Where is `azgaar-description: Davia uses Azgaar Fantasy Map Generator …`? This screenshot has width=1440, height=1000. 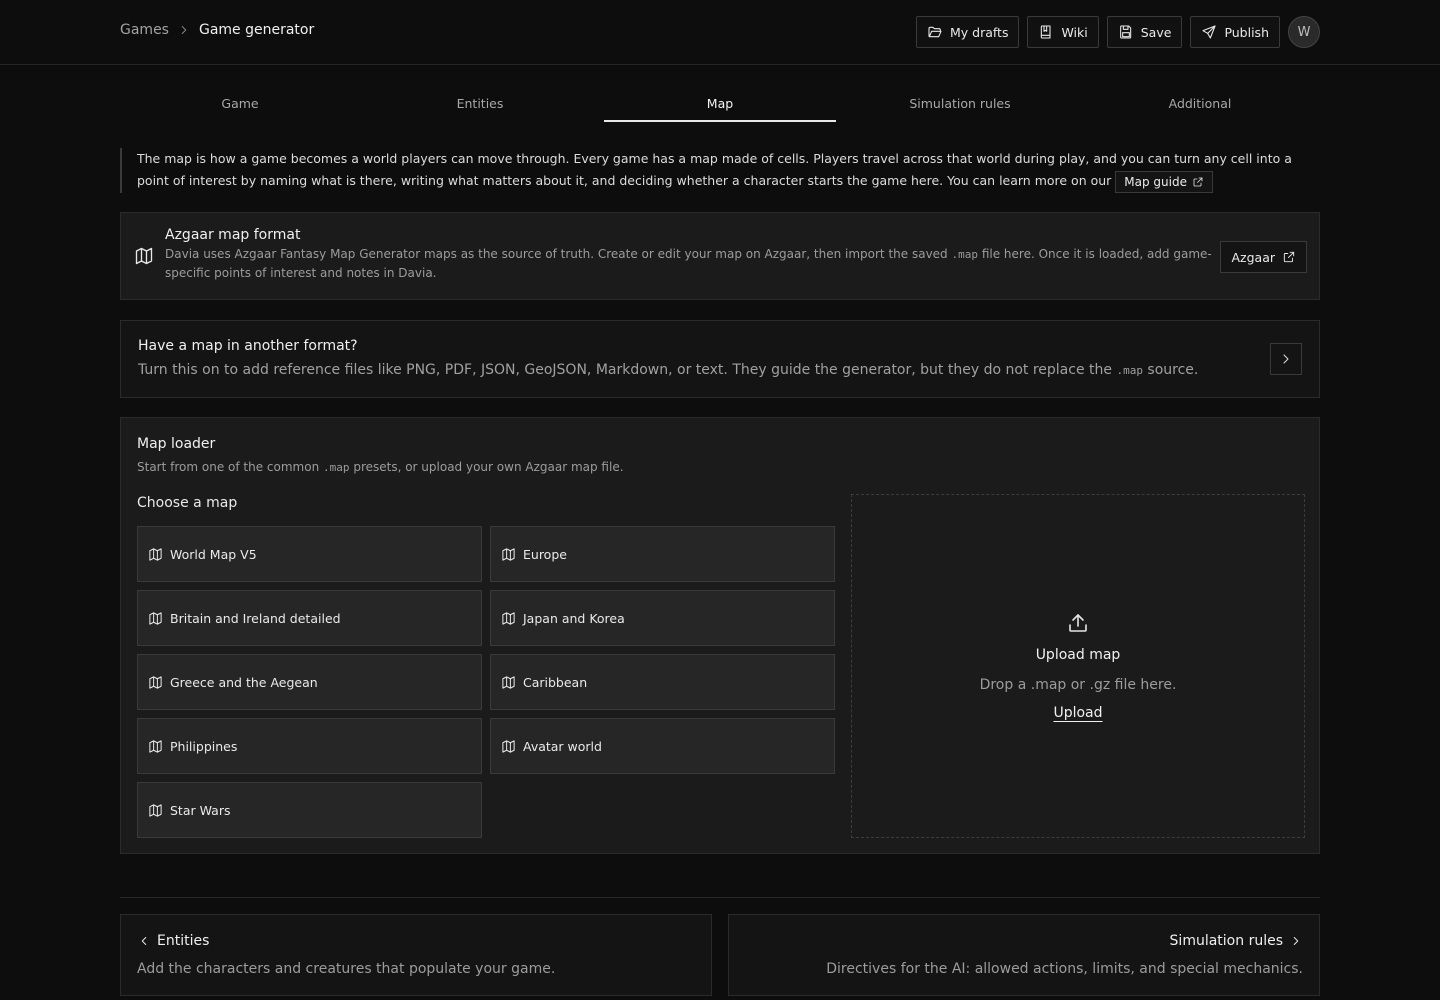 azgaar-description: Davia uses Azgaar Fantasy Map Generator … is located at coordinates (695, 264).